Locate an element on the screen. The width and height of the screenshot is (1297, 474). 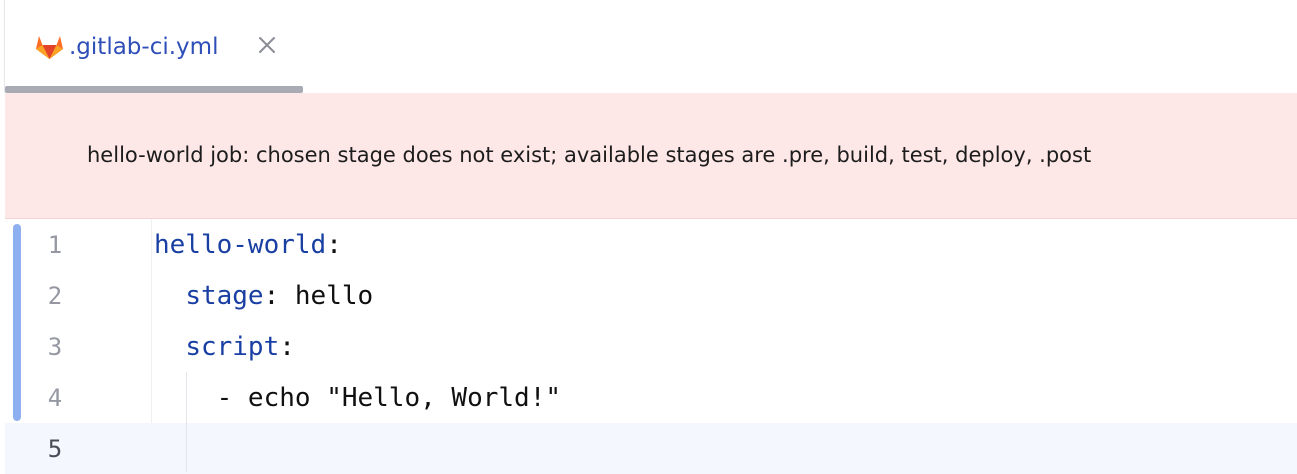
code-content: hello-world: is located at coordinates (248, 245).